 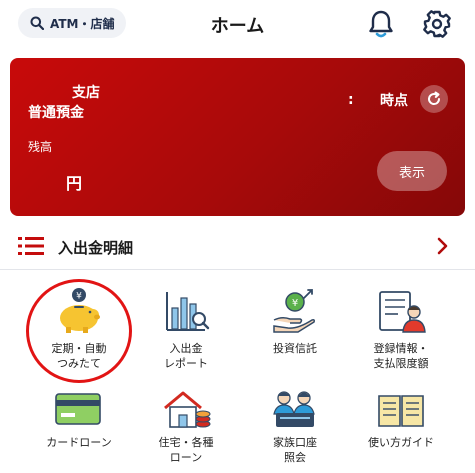 I want to click on menu-item-investment-trust: ¥ 投資信託, so click(x=295, y=323).